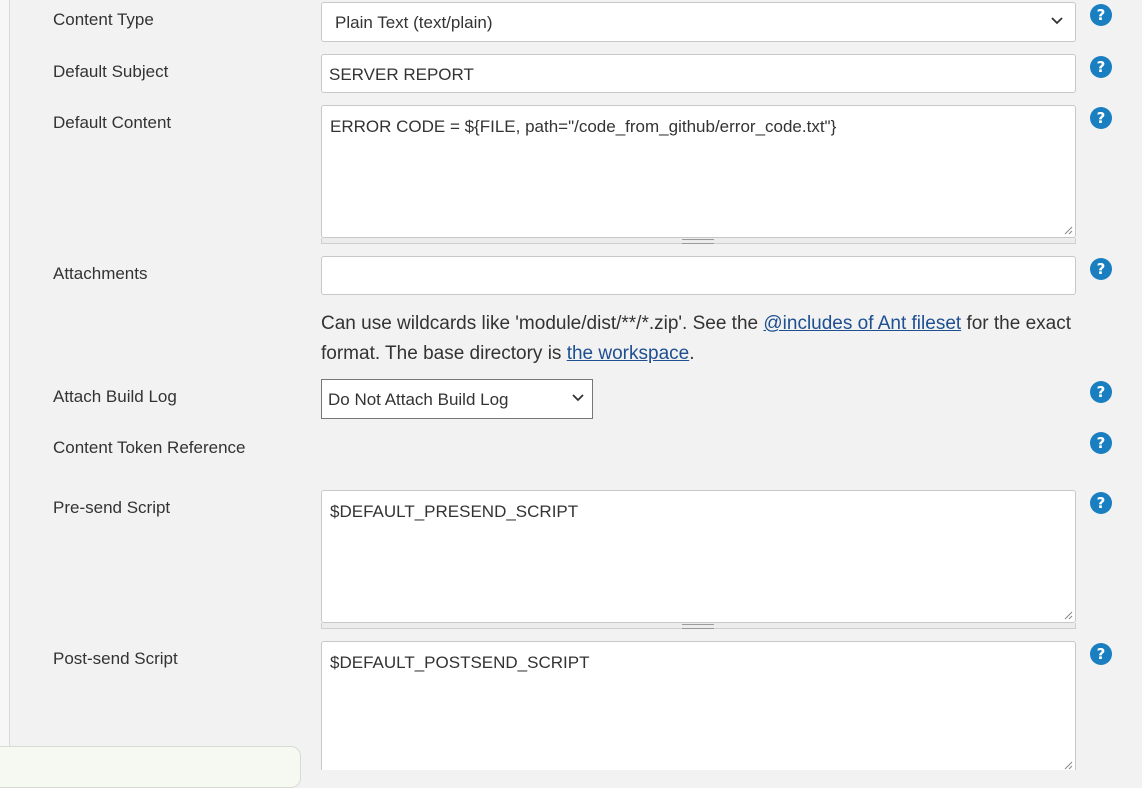 The width and height of the screenshot is (1142, 788). Describe the element at coordinates (5, 385) in the screenshot. I see `left-rail` at that location.